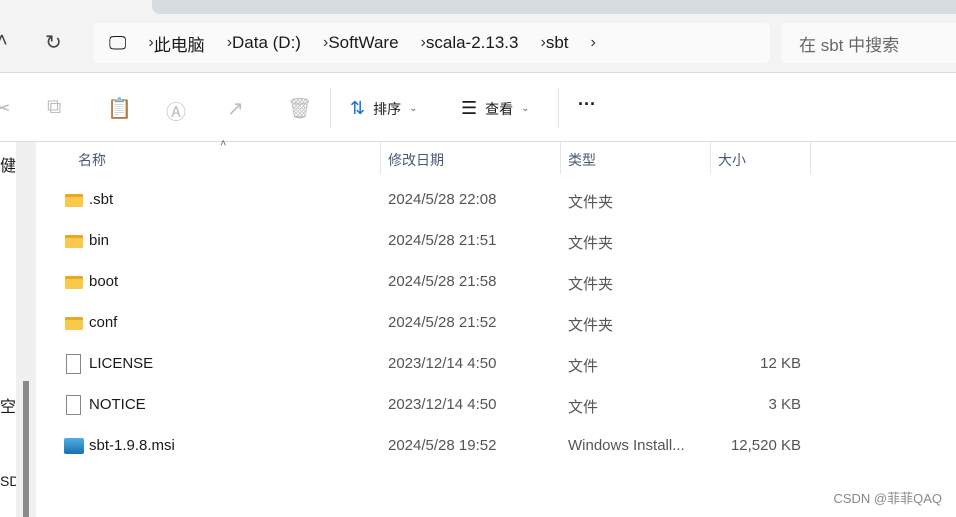 Image resolution: width=956 pixels, height=517 pixels. What do you see at coordinates (557, 43) in the screenshot?
I see `breadcrumb-sbt: sbt` at bounding box center [557, 43].